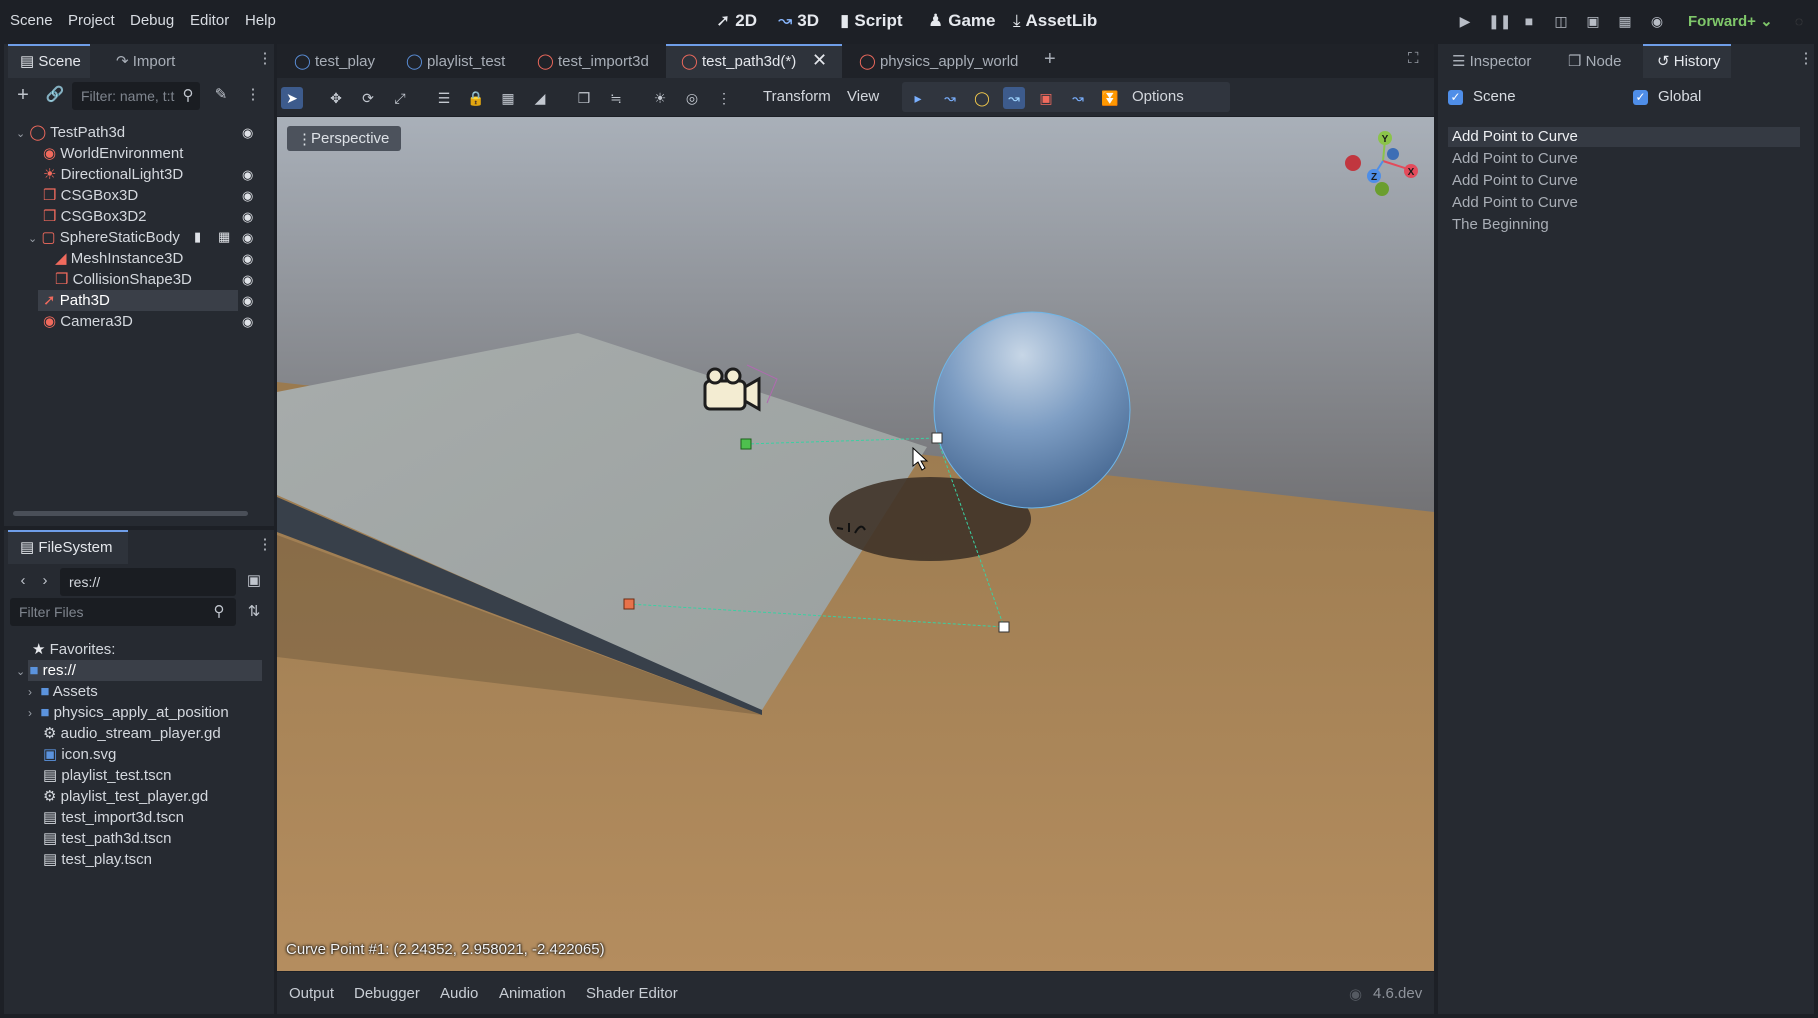 Image resolution: width=1818 pixels, height=1018 pixels. What do you see at coordinates (982, 98) in the screenshot?
I see `add-point-icon: ◯` at bounding box center [982, 98].